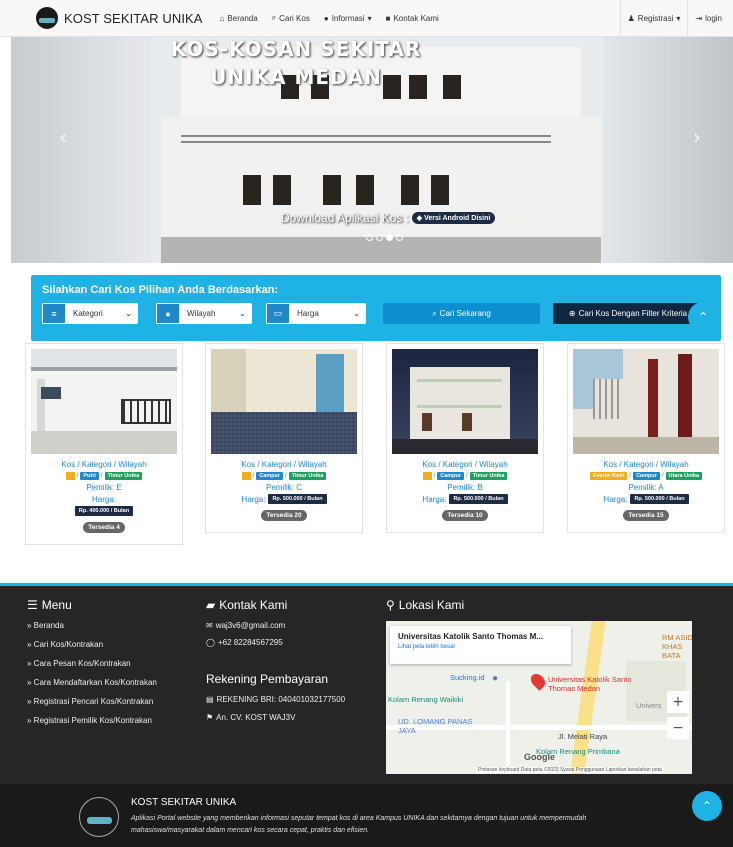  What do you see at coordinates (646, 464) in the screenshot?
I see `kos-category: Kos / Kategori / Wilayah` at bounding box center [646, 464].